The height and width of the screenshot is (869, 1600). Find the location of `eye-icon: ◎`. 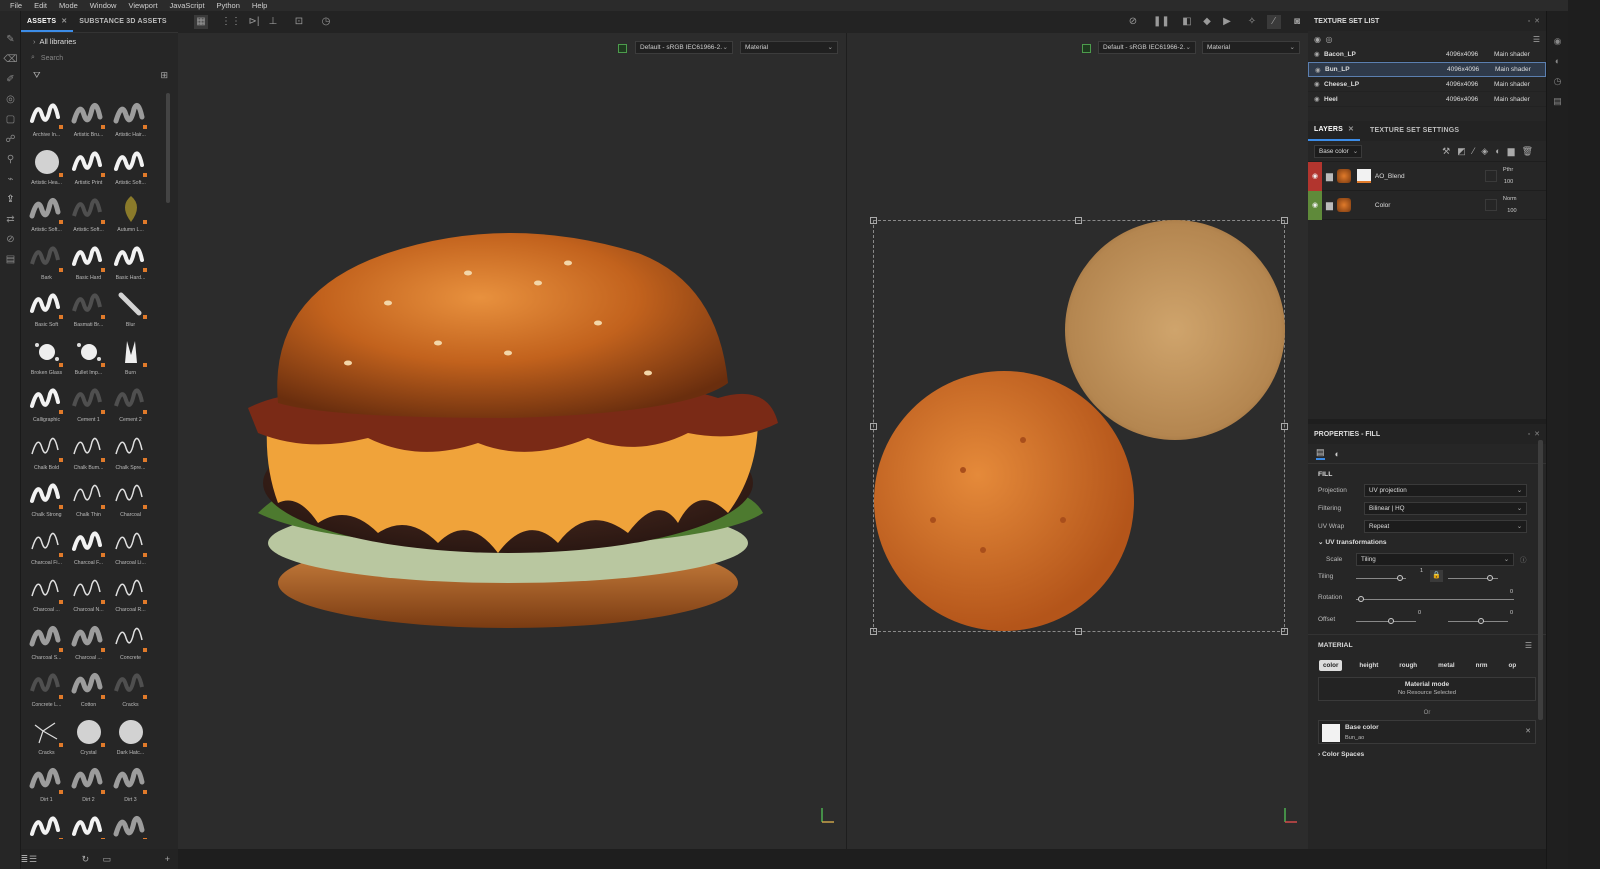

eye-icon: ◎ is located at coordinates (1328, 39).